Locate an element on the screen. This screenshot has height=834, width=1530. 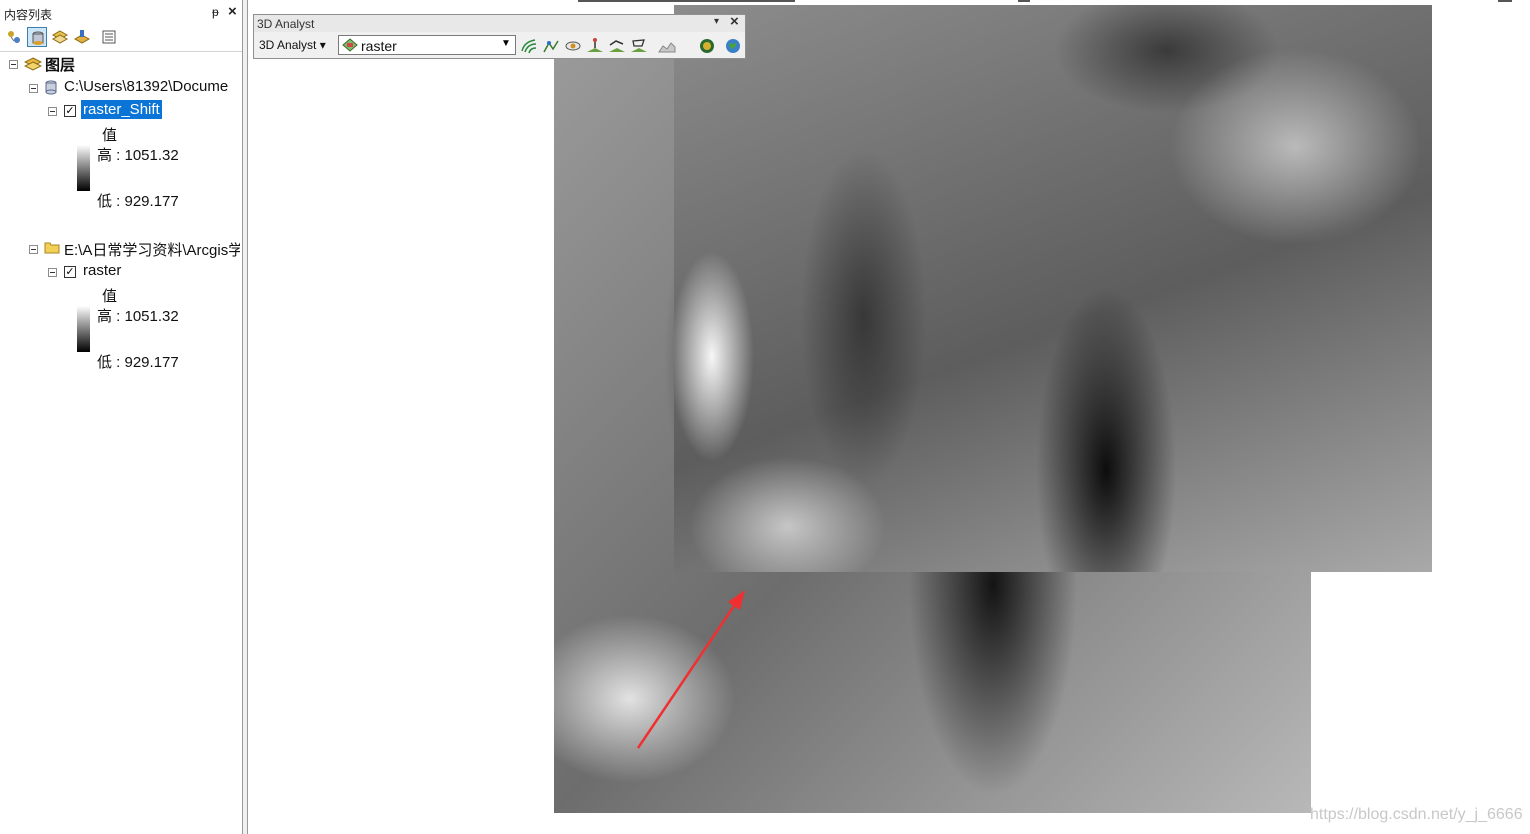
layer-name-raster-shift: raster_Shift is located at coordinates (121, 109).